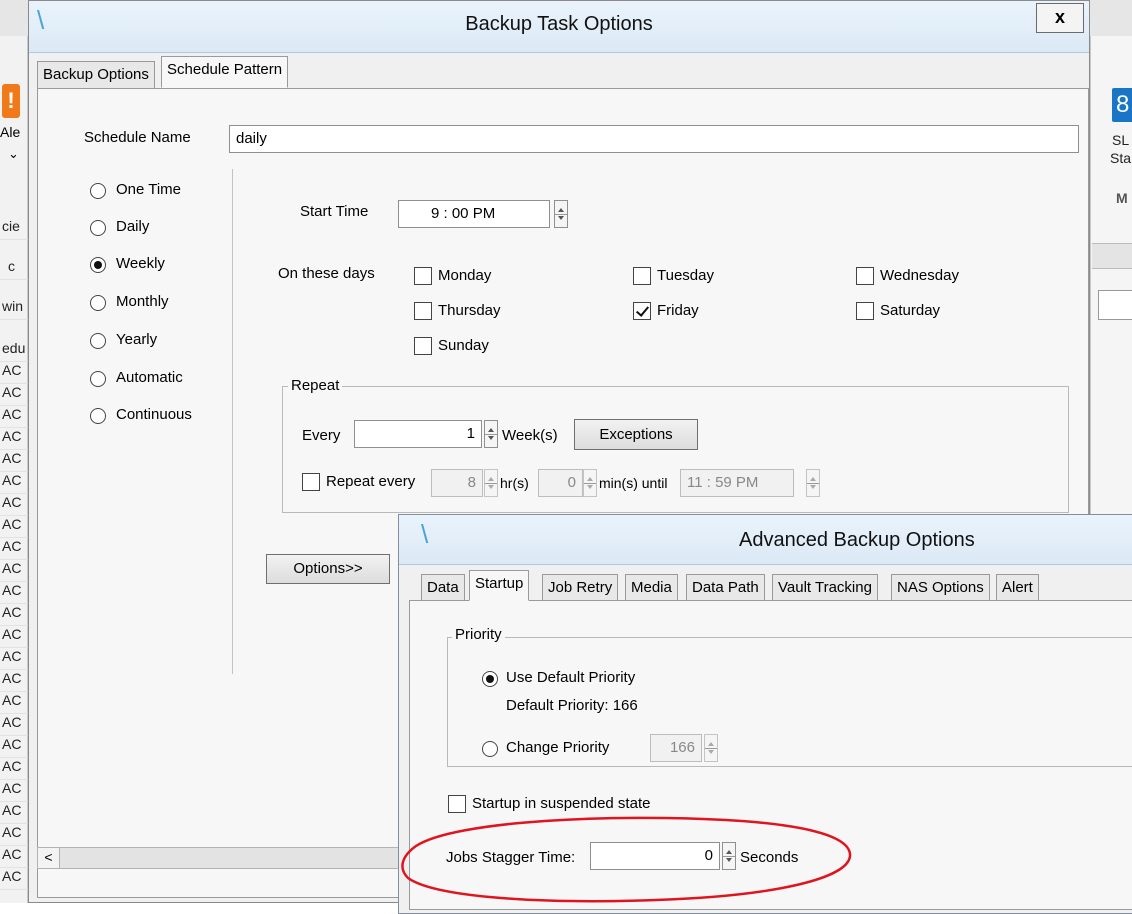 This screenshot has height=914, width=1132. What do you see at coordinates (654, 139) in the screenshot?
I see `schedule-name-input: daily` at bounding box center [654, 139].